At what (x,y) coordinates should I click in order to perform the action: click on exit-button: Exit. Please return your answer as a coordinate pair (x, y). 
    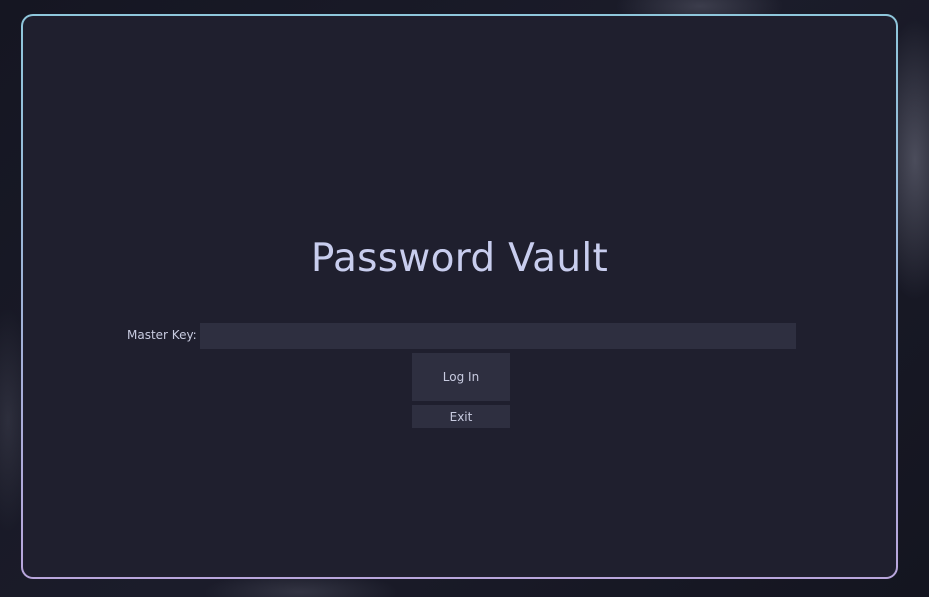
    Looking at the image, I should click on (461, 416).